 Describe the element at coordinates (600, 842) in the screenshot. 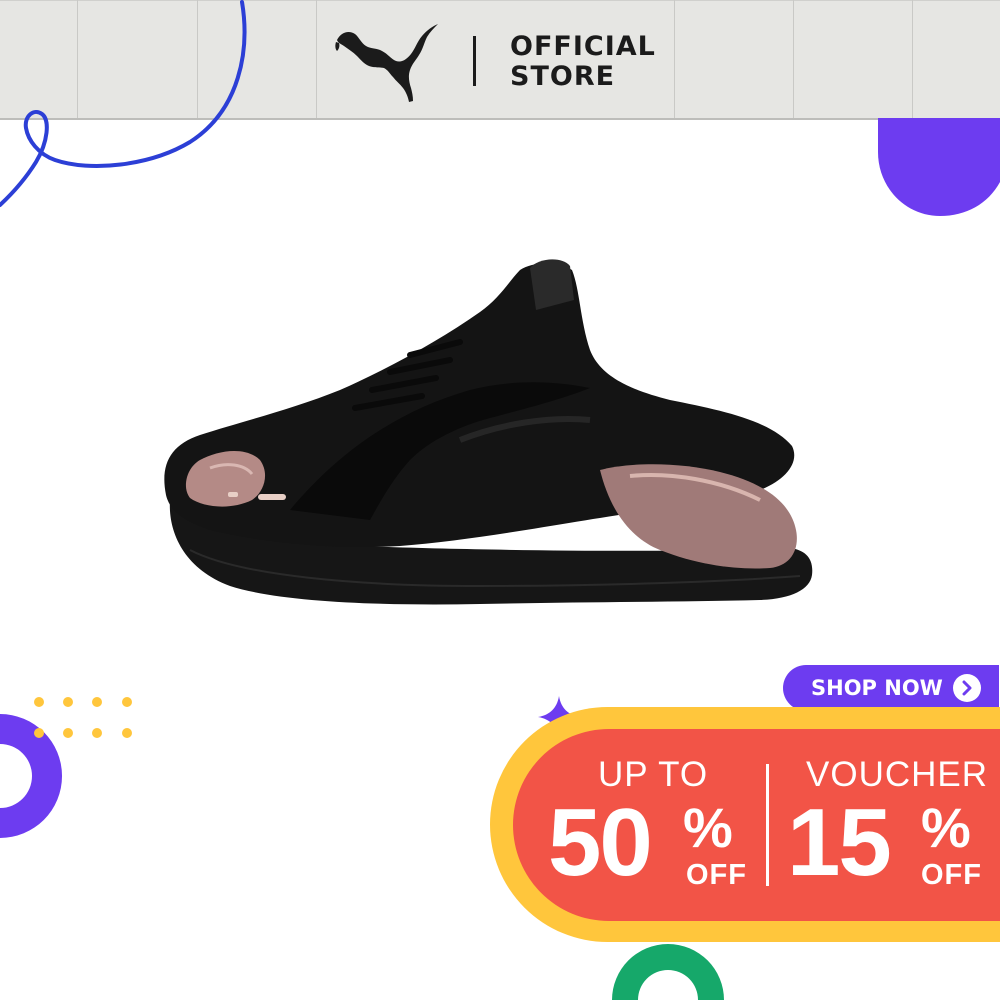

I see `promo-left-value: 50` at that location.